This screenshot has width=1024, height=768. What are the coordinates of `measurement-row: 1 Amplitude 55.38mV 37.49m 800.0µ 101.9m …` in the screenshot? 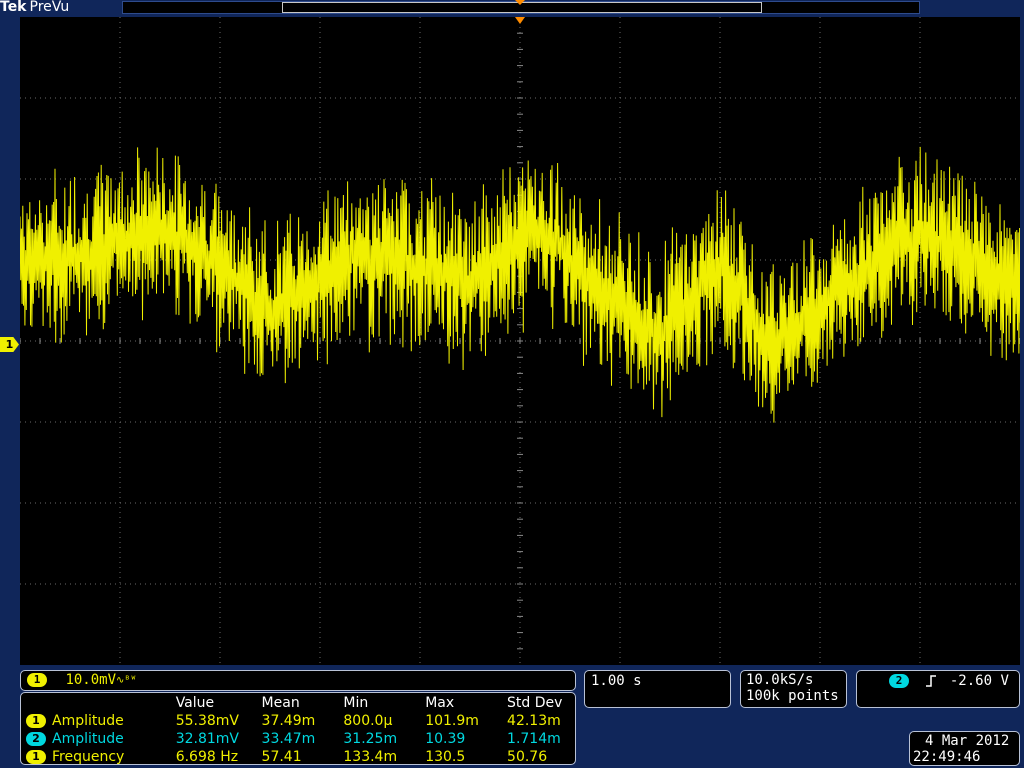 It's located at (299, 721).